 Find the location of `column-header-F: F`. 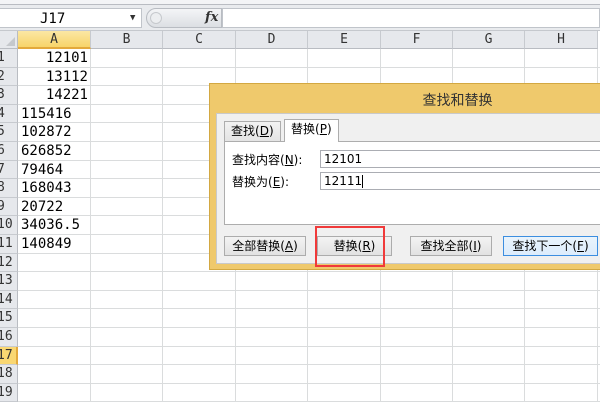

column-header-F: F is located at coordinates (417, 40).